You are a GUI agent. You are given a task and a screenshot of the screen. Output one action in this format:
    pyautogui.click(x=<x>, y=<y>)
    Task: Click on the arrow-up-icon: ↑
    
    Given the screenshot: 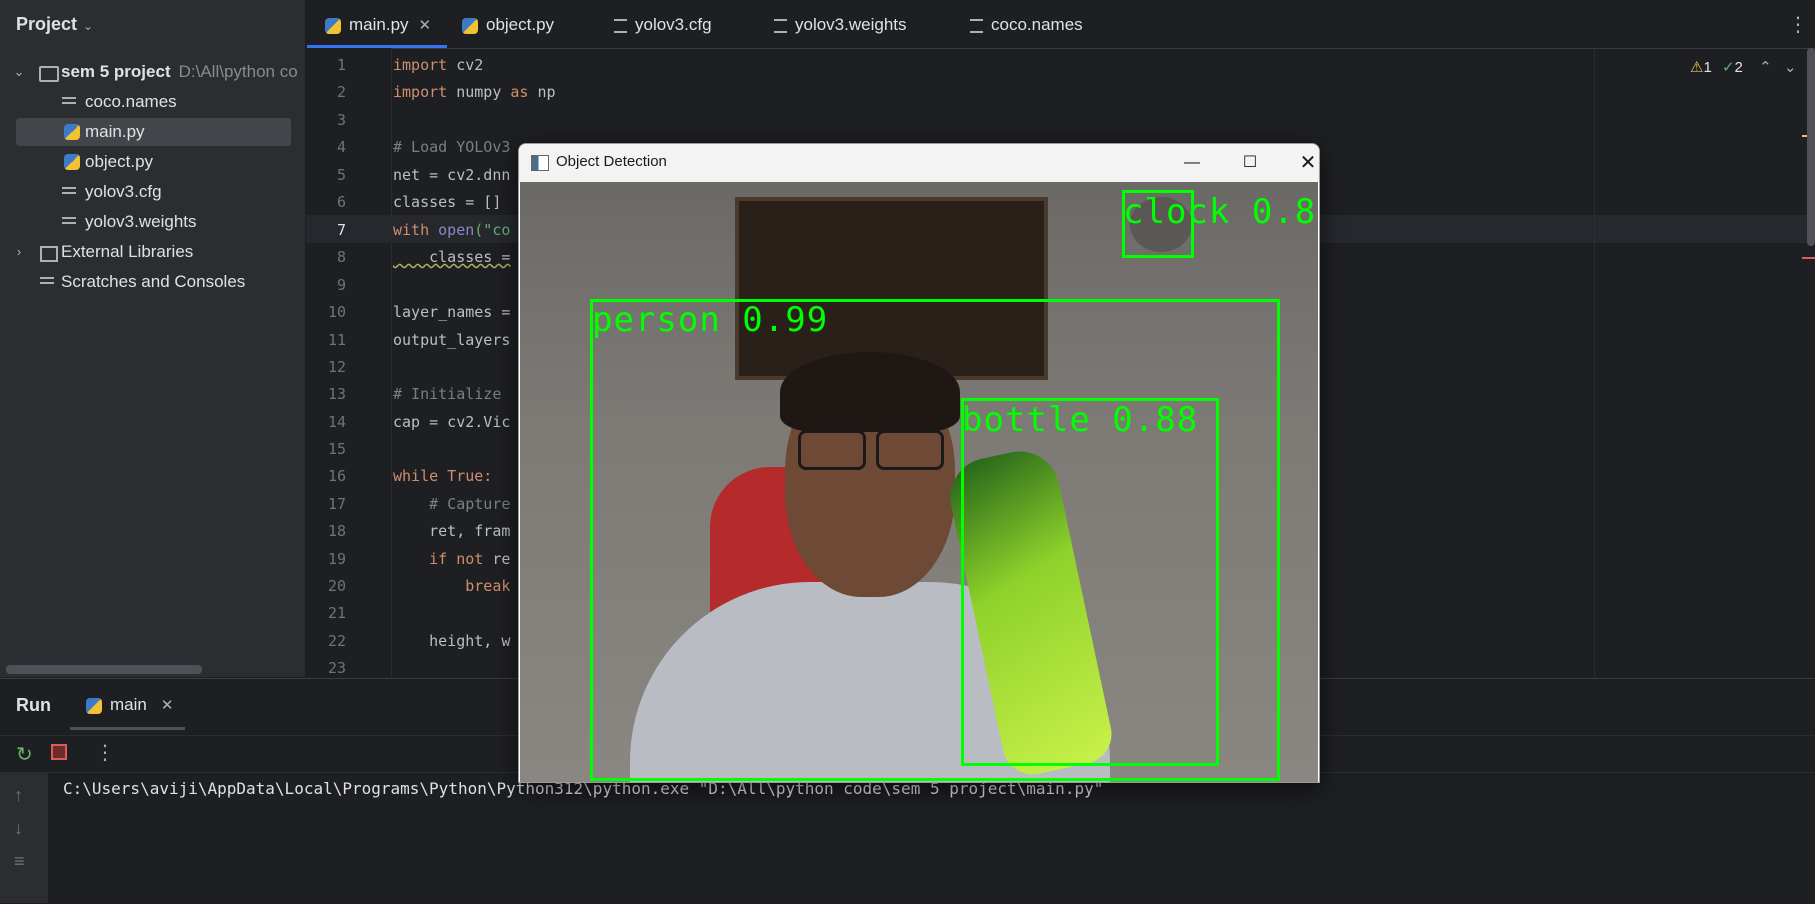 What is the action you would take?
    pyautogui.click(x=18, y=795)
    